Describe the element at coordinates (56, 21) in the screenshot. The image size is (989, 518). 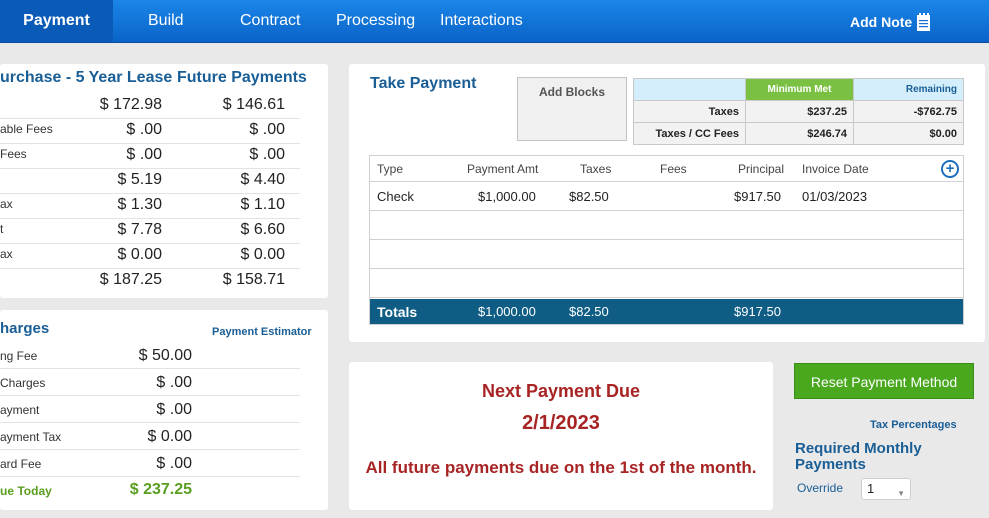
I see `tab-payment: Payment` at that location.